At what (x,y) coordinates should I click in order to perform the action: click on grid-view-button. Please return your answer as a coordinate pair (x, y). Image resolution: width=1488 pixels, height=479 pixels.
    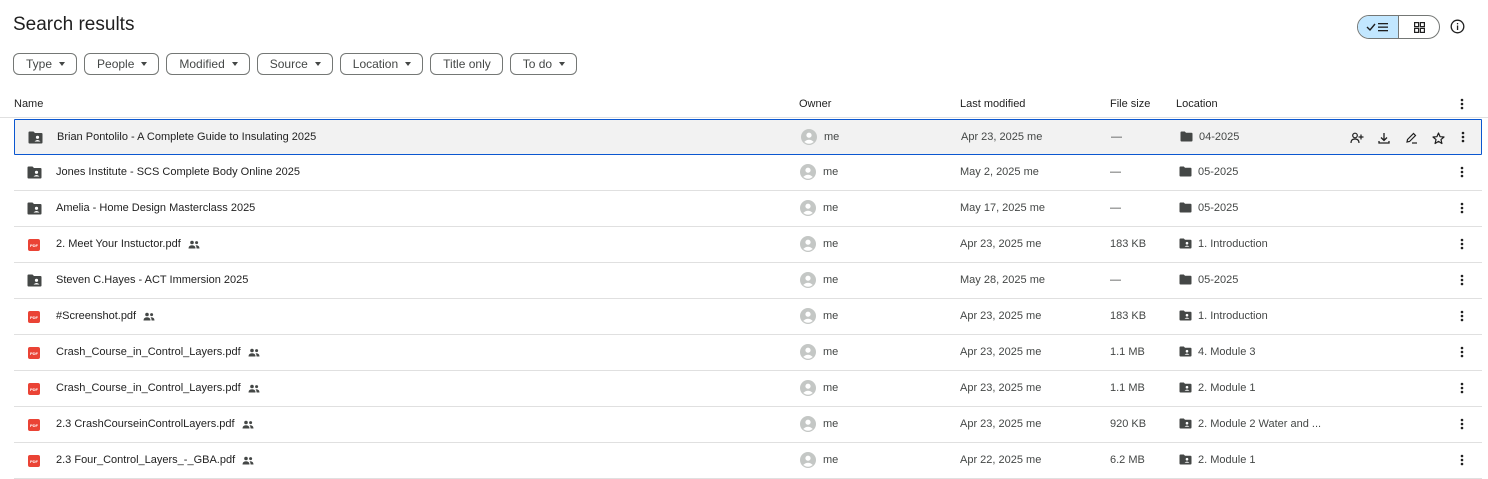
    Looking at the image, I should click on (1419, 27).